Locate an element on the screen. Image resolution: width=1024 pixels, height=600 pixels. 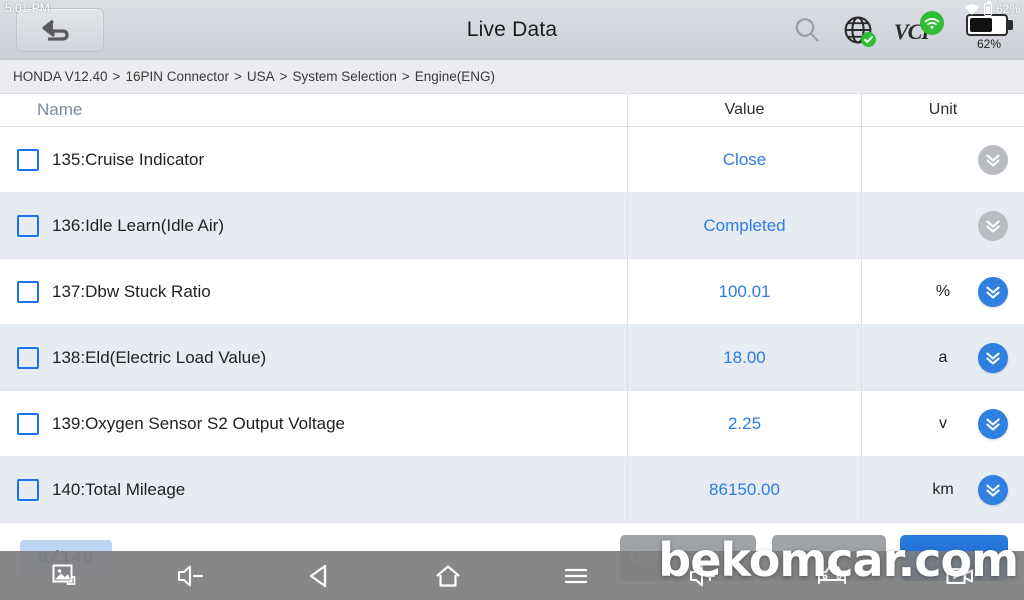
table-row: 138:Eld(Electric Load Value) 18.00 a is located at coordinates (512, 358).